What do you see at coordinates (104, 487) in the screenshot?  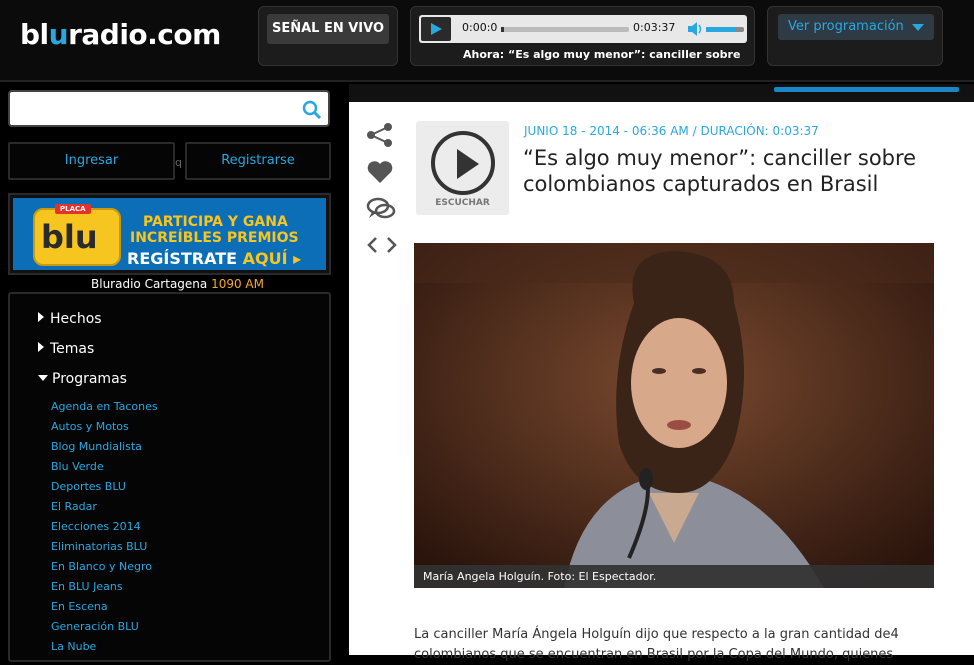 I see `program-link: Deportes BLU` at bounding box center [104, 487].